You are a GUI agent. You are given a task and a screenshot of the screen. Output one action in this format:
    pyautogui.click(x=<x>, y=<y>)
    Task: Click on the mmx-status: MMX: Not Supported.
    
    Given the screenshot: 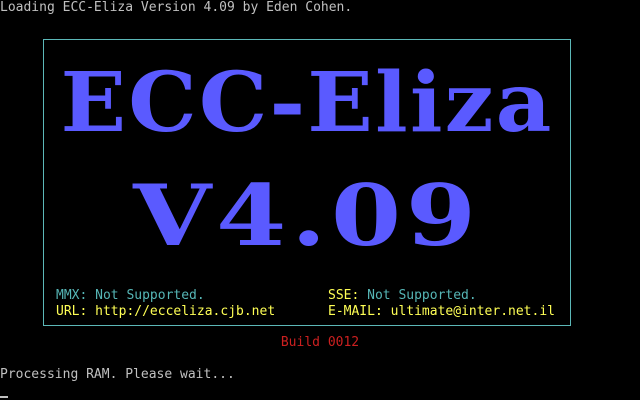 What is the action you would take?
    pyautogui.click(x=130, y=296)
    